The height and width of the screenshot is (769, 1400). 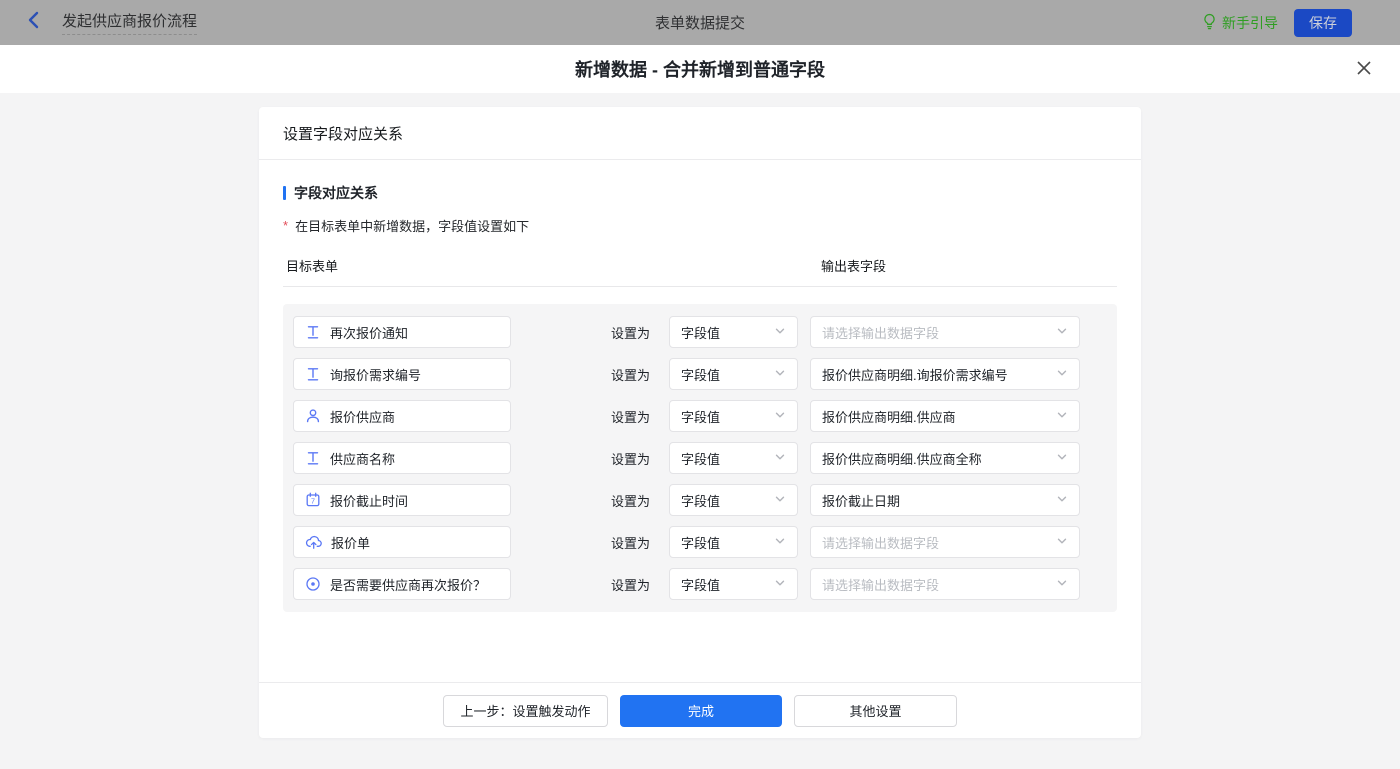 I want to click on output-field-select: 报价供应商明细.供应商全称, so click(x=945, y=458).